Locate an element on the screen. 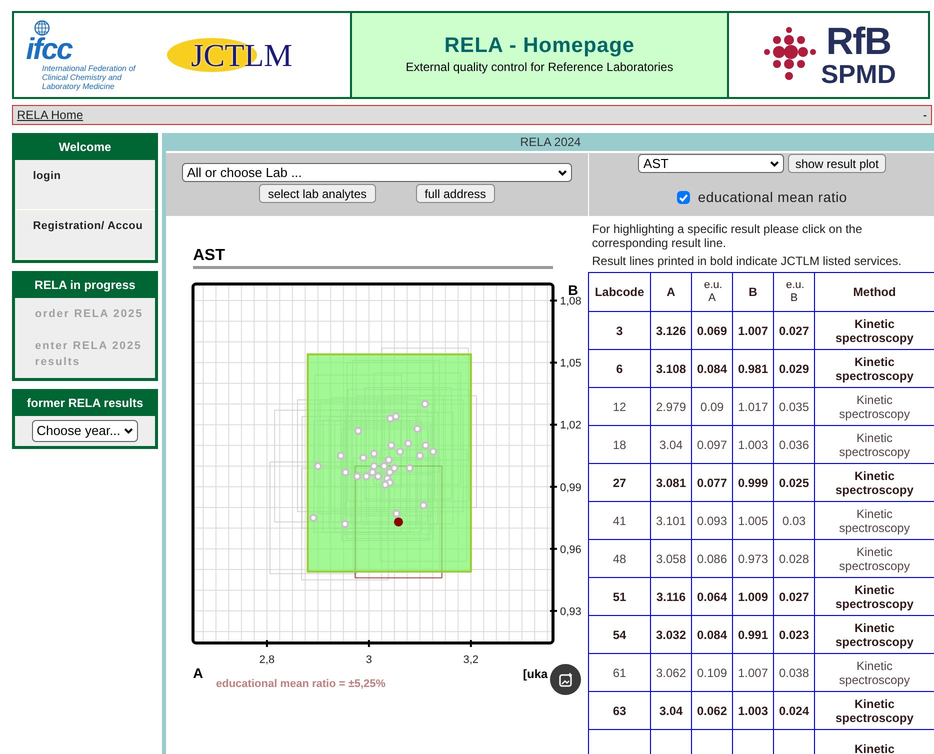 The height and width of the screenshot is (754, 934). column-header: Labcode is located at coordinates (619, 292).